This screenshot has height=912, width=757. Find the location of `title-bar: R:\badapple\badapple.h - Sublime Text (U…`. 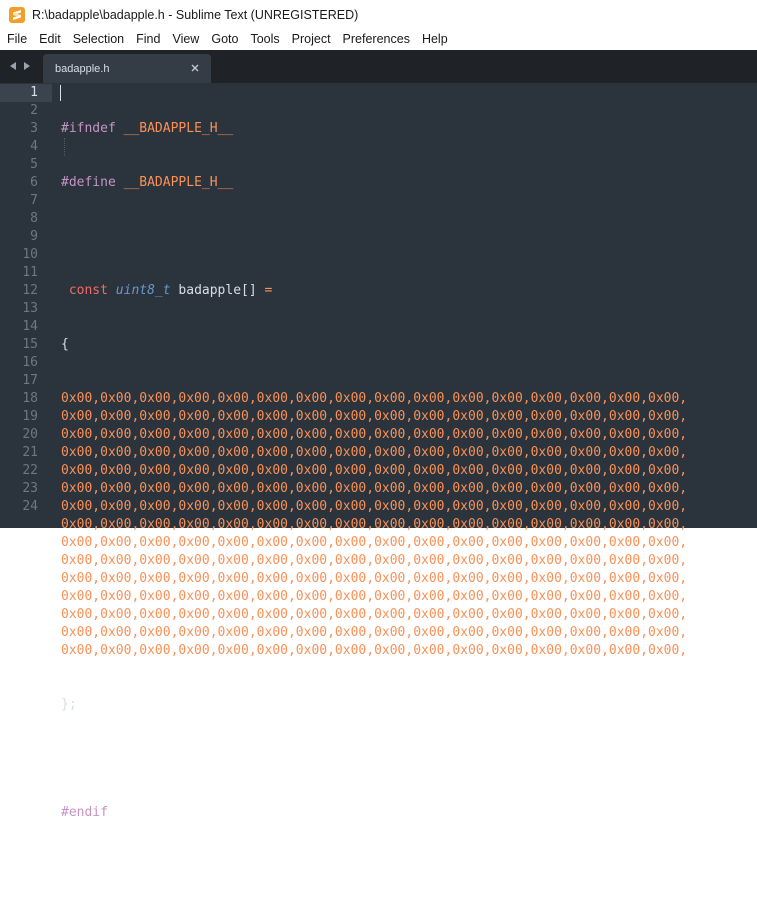

title-bar: R:\badapple\badapple.h - Sublime Text (U… is located at coordinates (378, 14).